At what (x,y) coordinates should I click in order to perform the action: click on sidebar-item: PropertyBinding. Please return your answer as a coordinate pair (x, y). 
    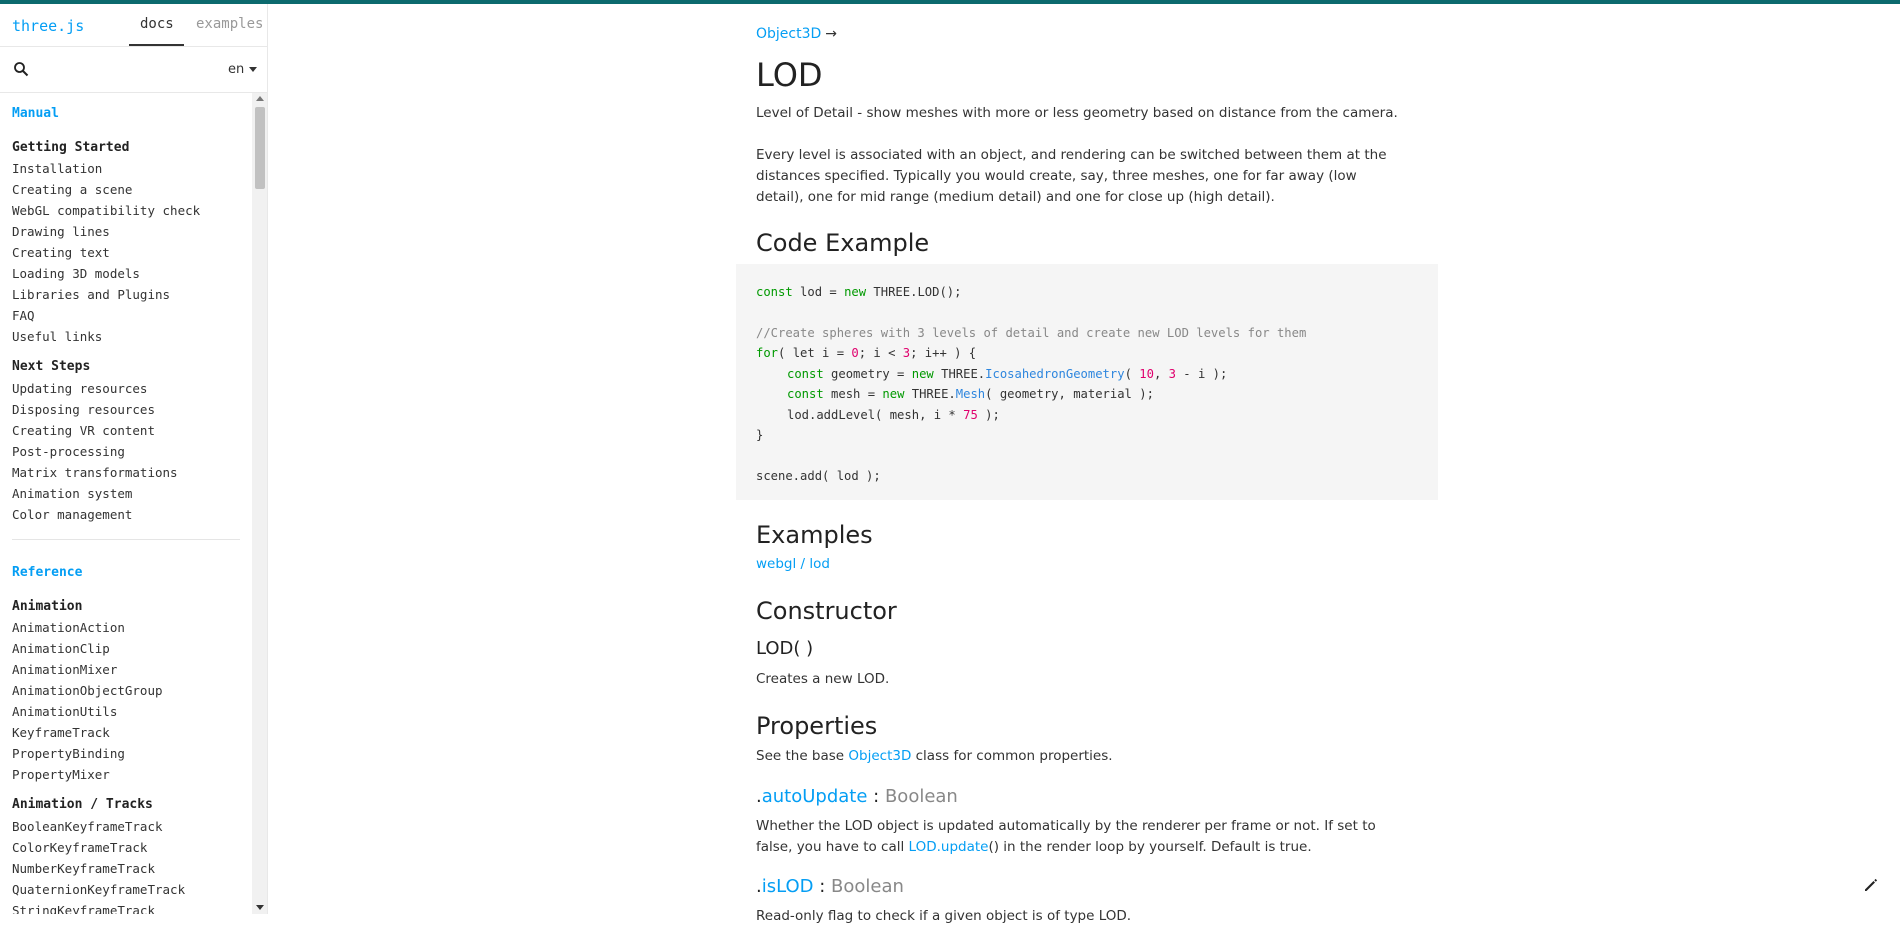
    Looking at the image, I should click on (68, 753).